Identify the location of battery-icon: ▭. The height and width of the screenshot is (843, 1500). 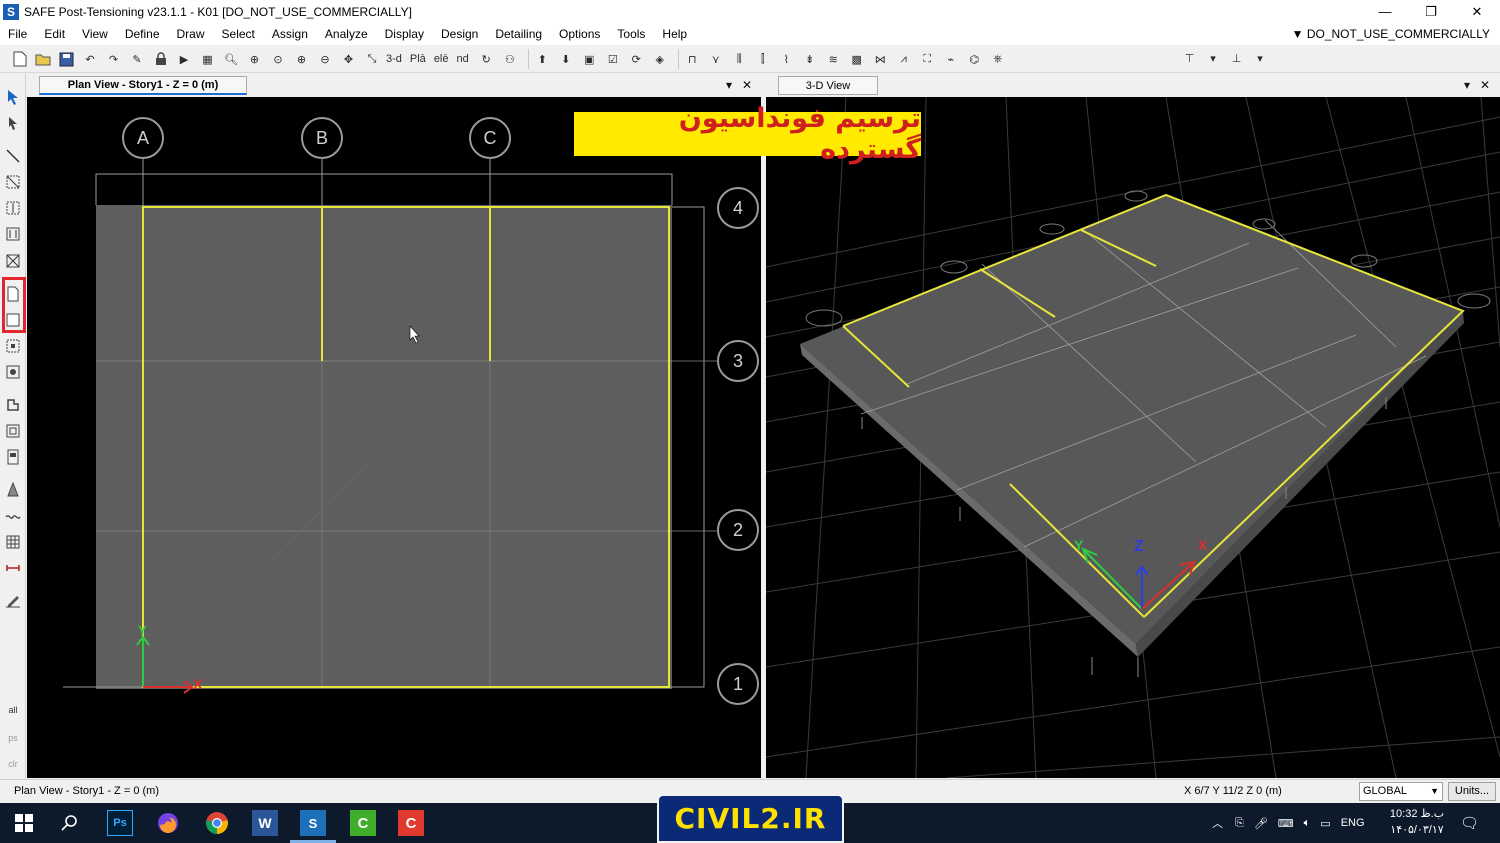
(1325, 823).